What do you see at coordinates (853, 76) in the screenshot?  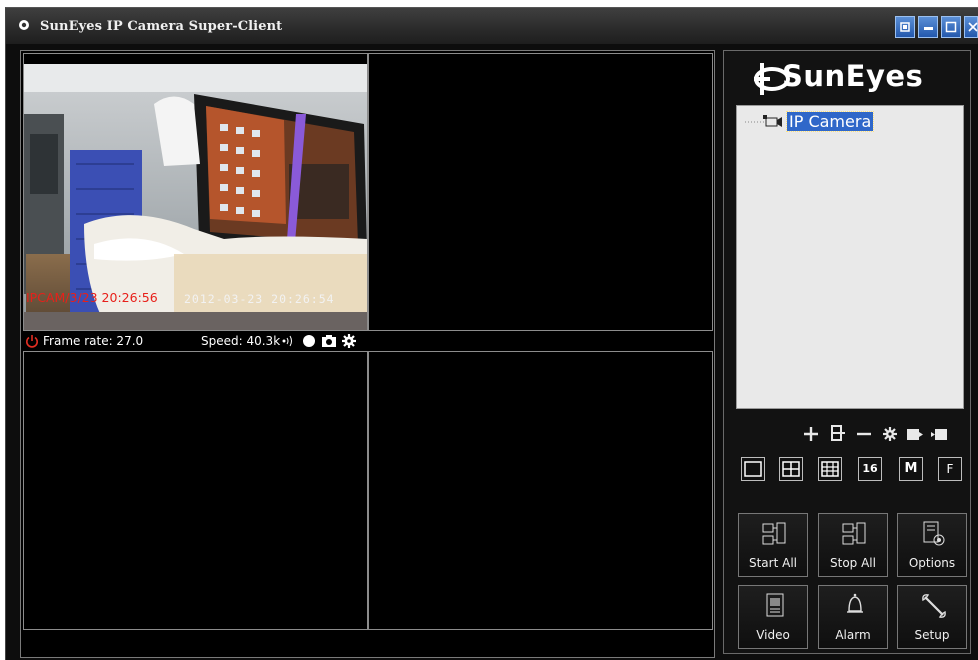 I see `logo-text: SunEyes` at bounding box center [853, 76].